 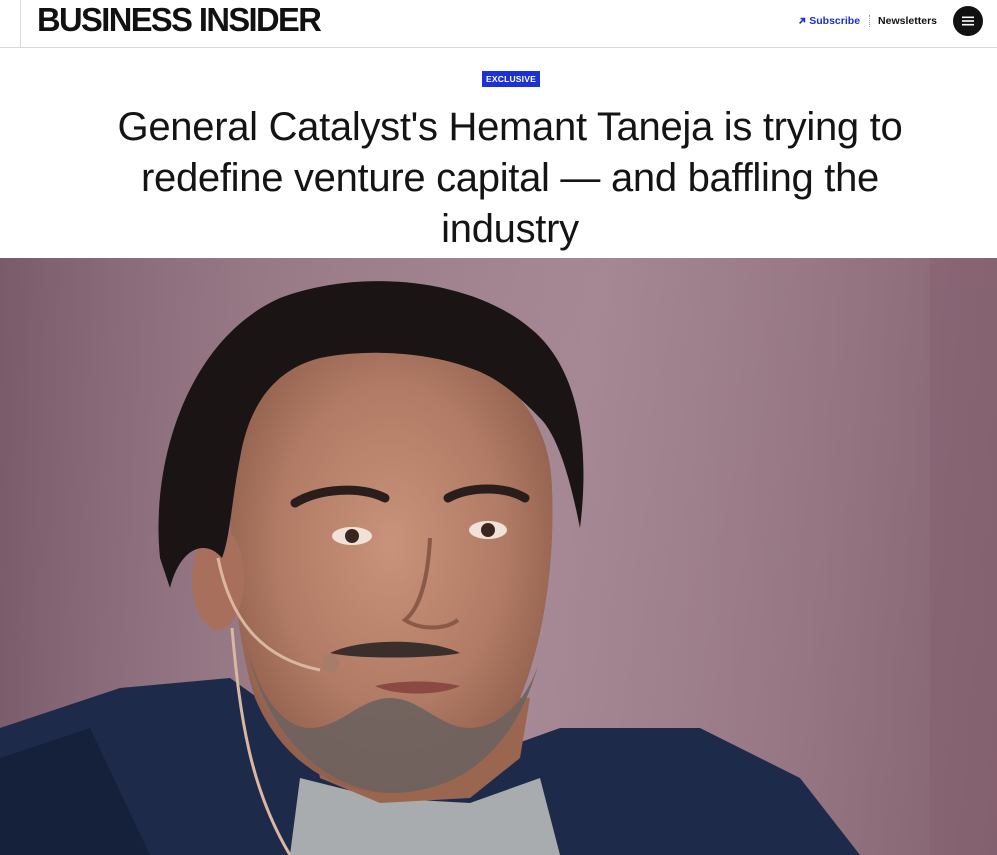 I want to click on subscribe-label: Subscribe, so click(x=835, y=21).